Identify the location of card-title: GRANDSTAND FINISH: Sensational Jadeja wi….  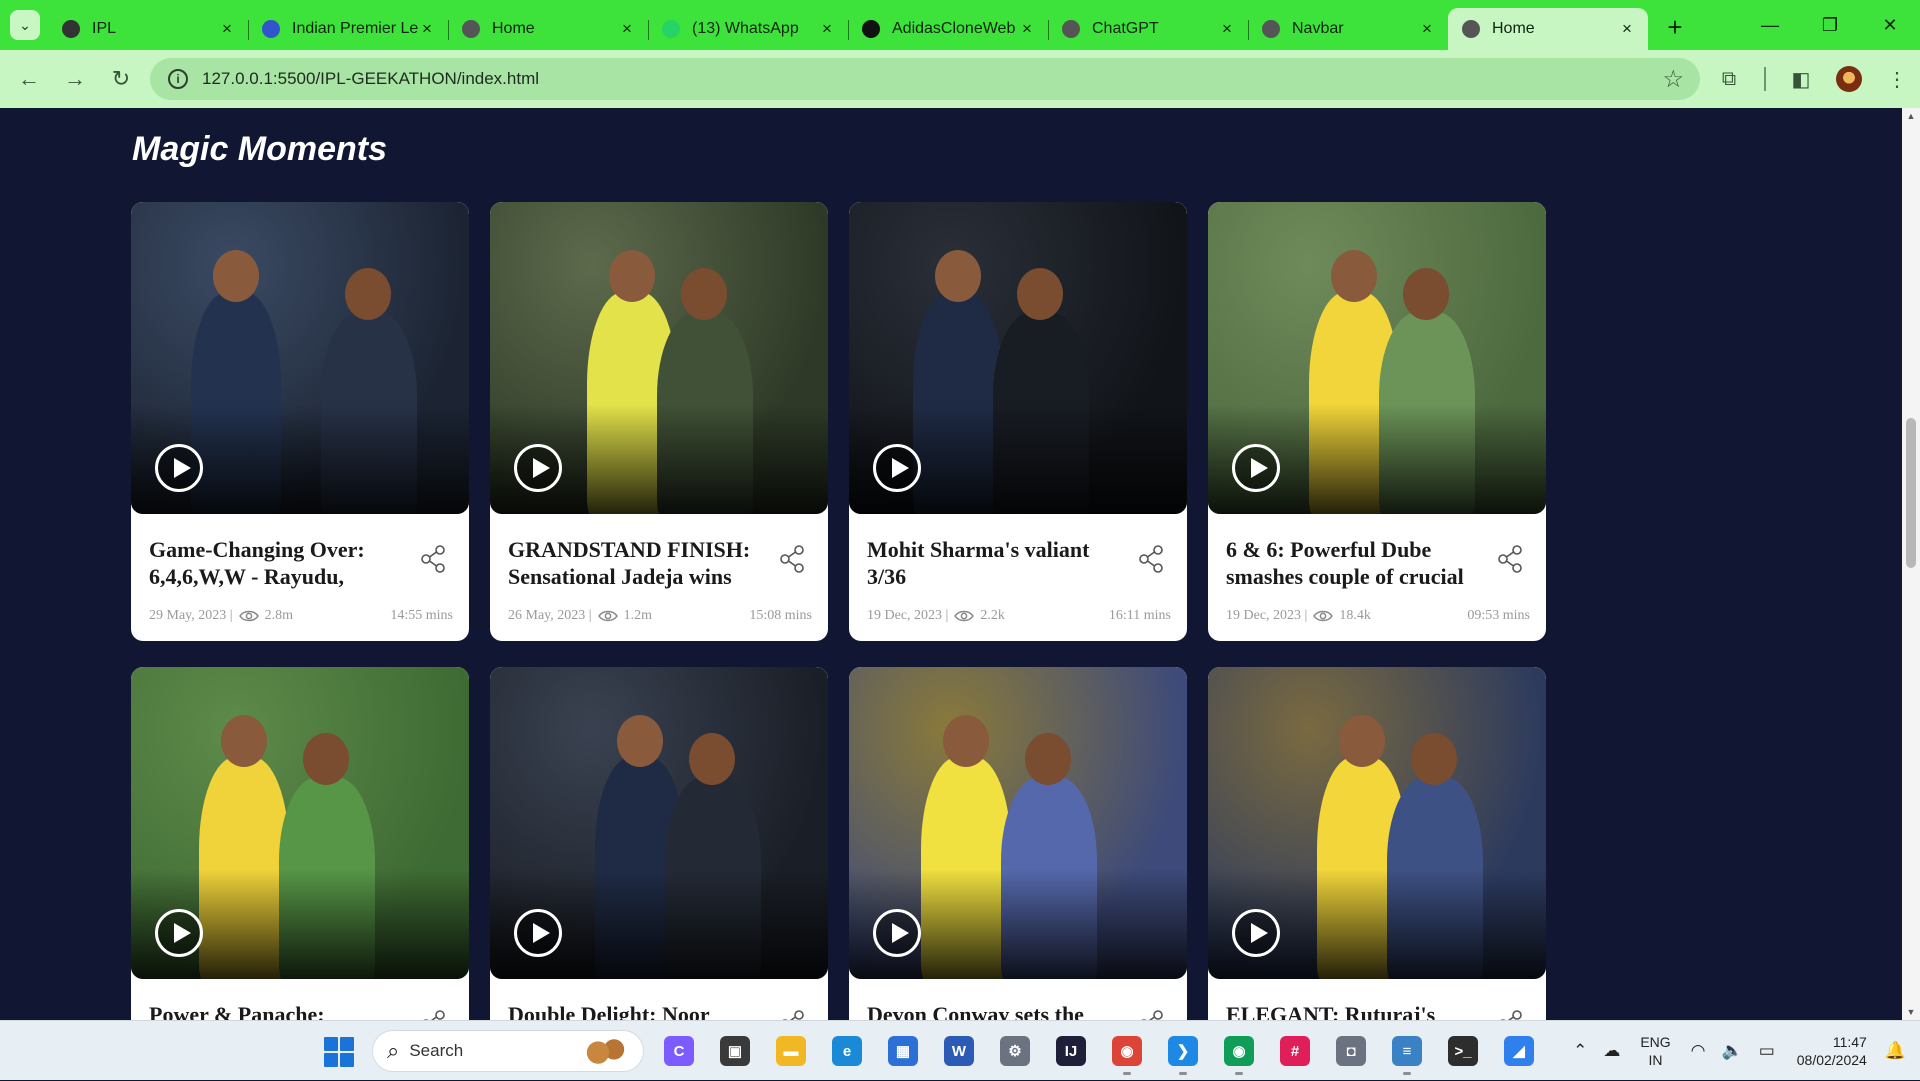
(635, 563).